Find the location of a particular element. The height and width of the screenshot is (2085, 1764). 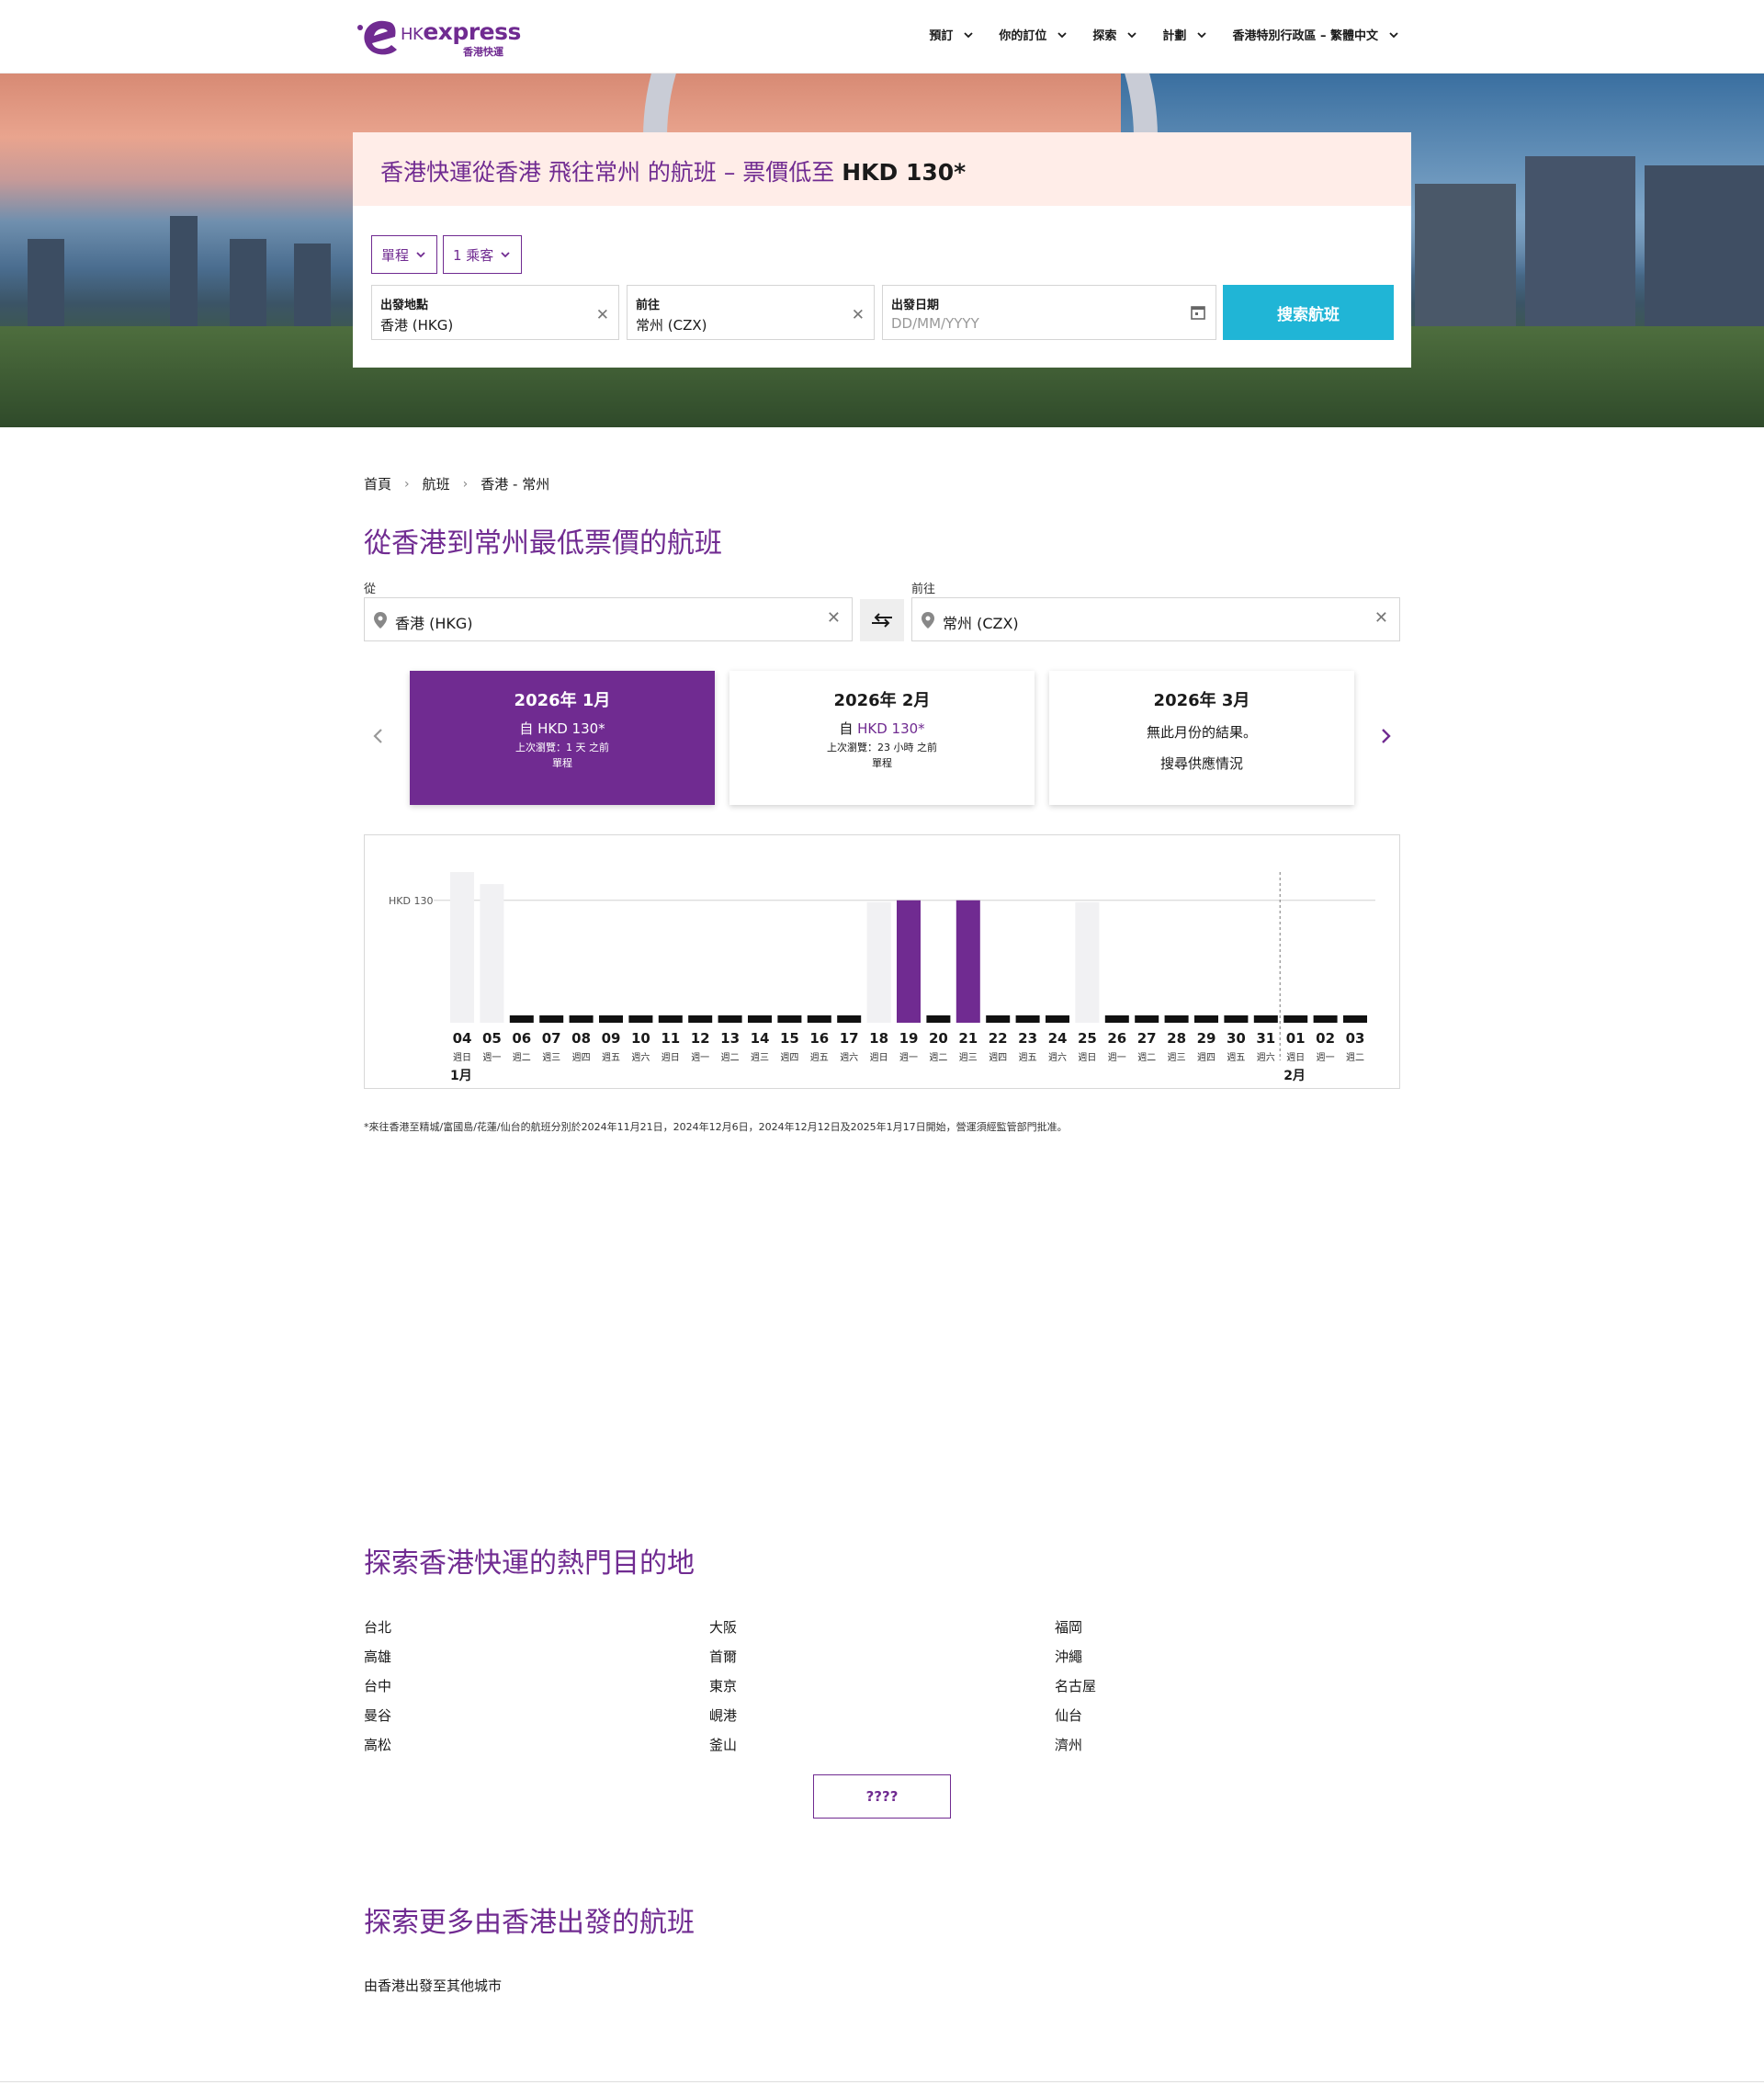

month-search-availability: 搜尋供應情況 is located at coordinates (1201, 763).